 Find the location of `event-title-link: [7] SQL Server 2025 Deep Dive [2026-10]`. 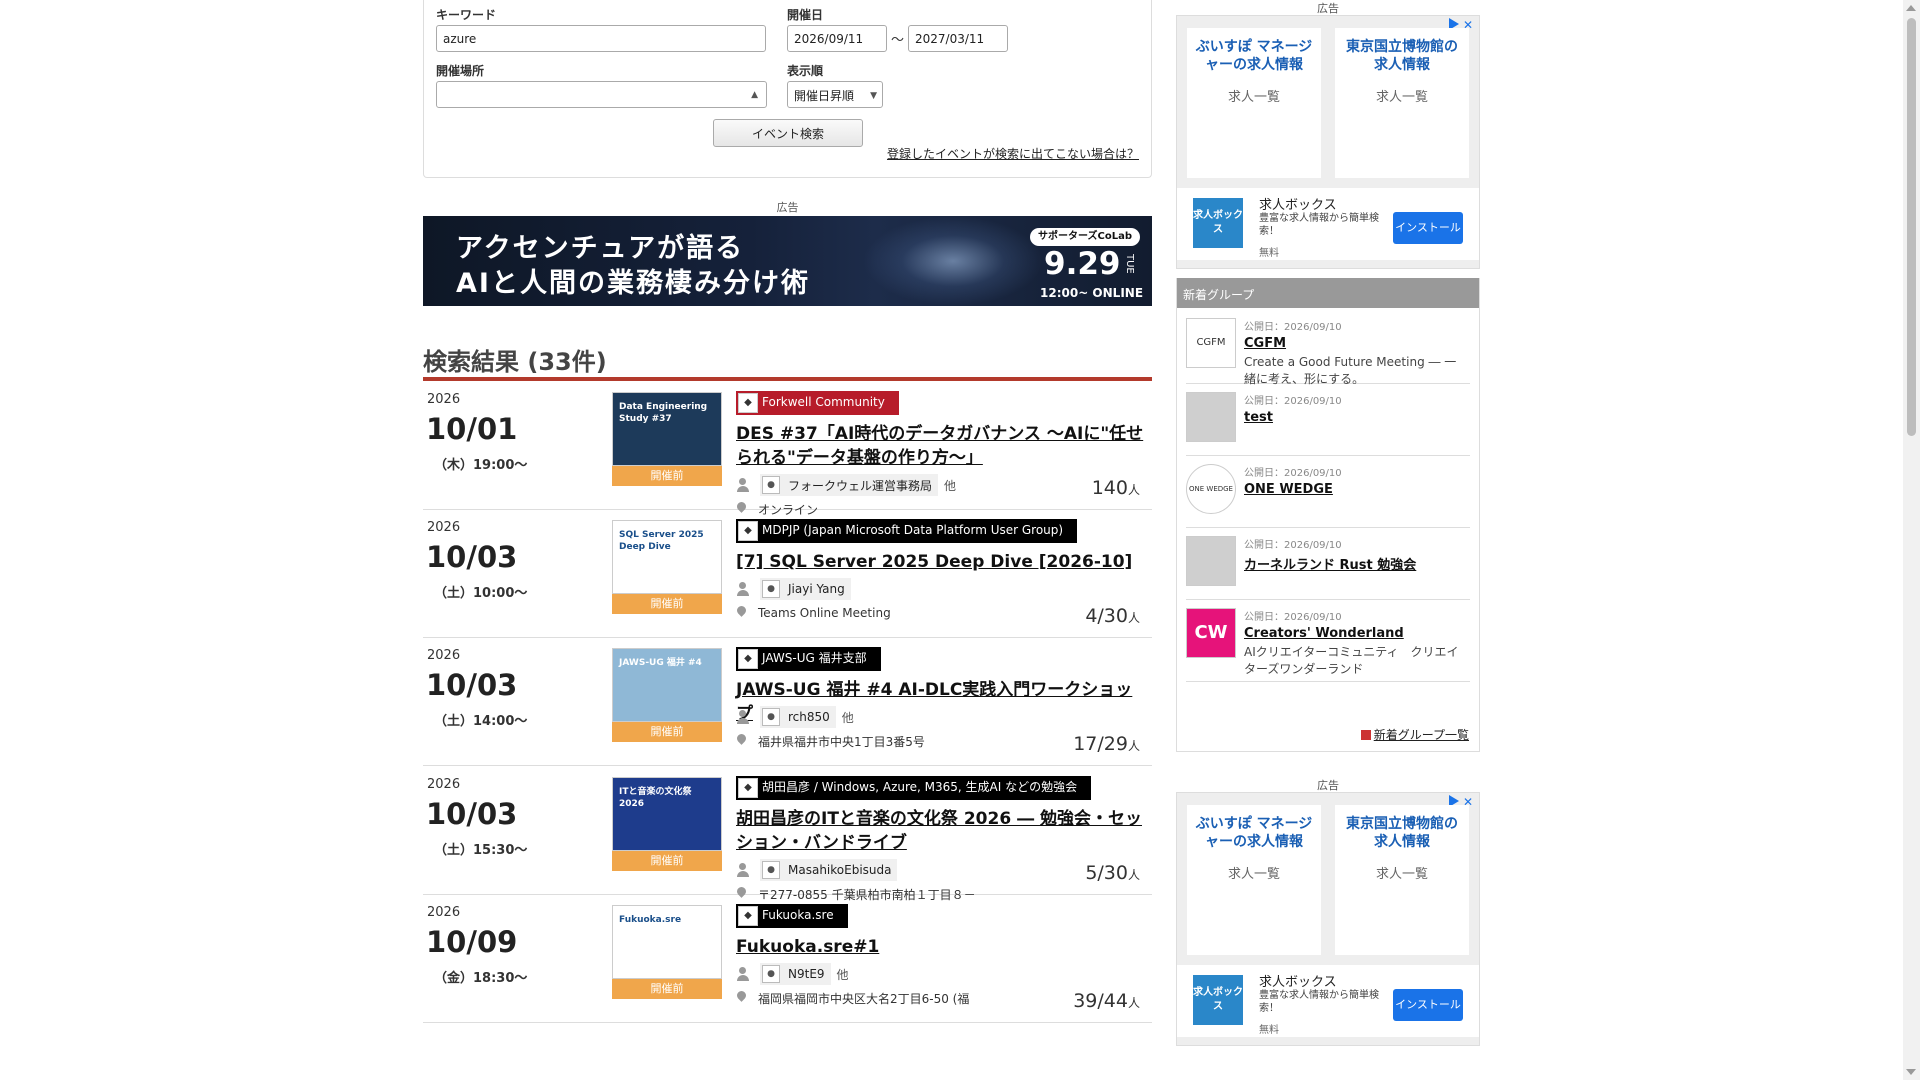

event-title-link: [7] SQL Server 2025 Deep Dive [2026-10] is located at coordinates (941, 562).